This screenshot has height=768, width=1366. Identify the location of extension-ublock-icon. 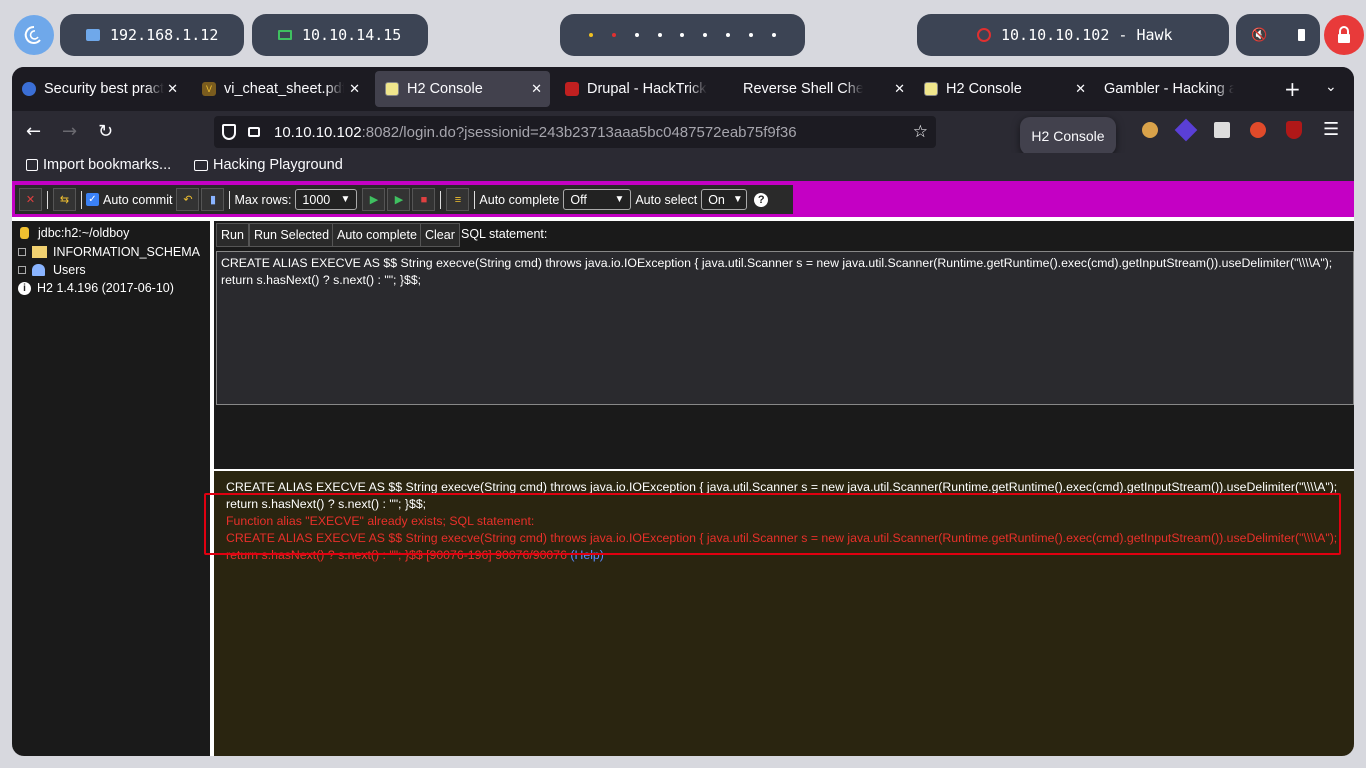
(1294, 130).